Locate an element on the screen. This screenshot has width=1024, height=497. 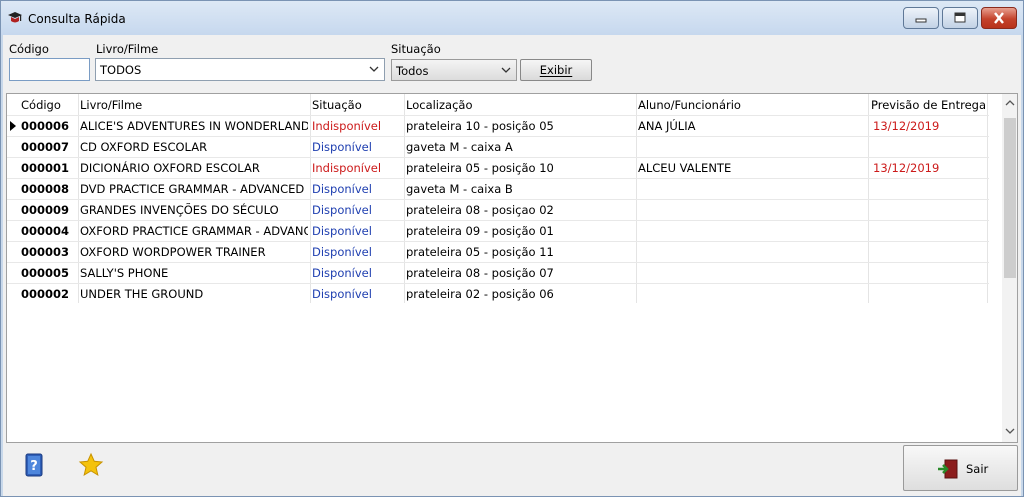
cell-aluno: ALCEU VALENTE is located at coordinates (685, 168).